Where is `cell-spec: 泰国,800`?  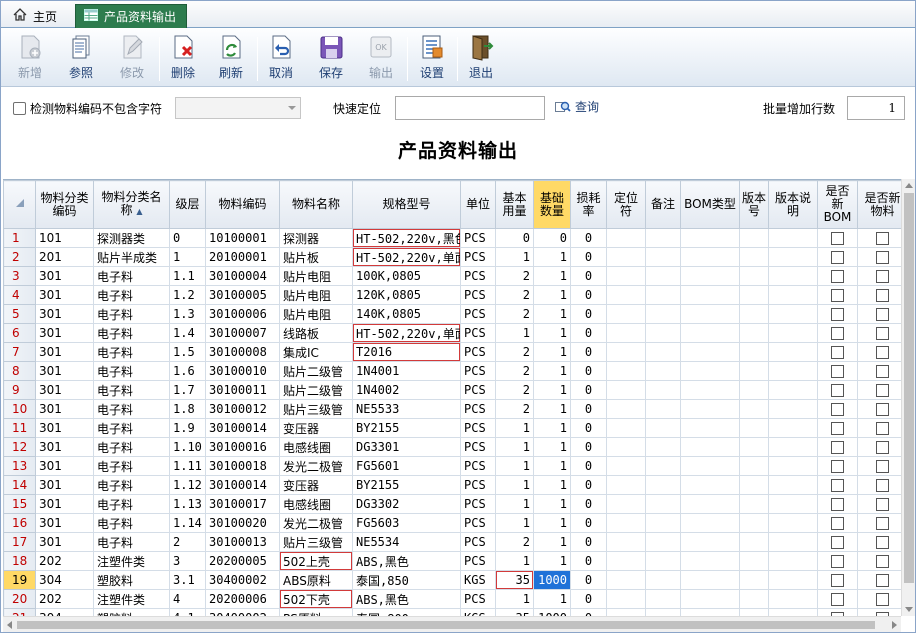
cell-spec: 泰国,800 is located at coordinates (406, 612).